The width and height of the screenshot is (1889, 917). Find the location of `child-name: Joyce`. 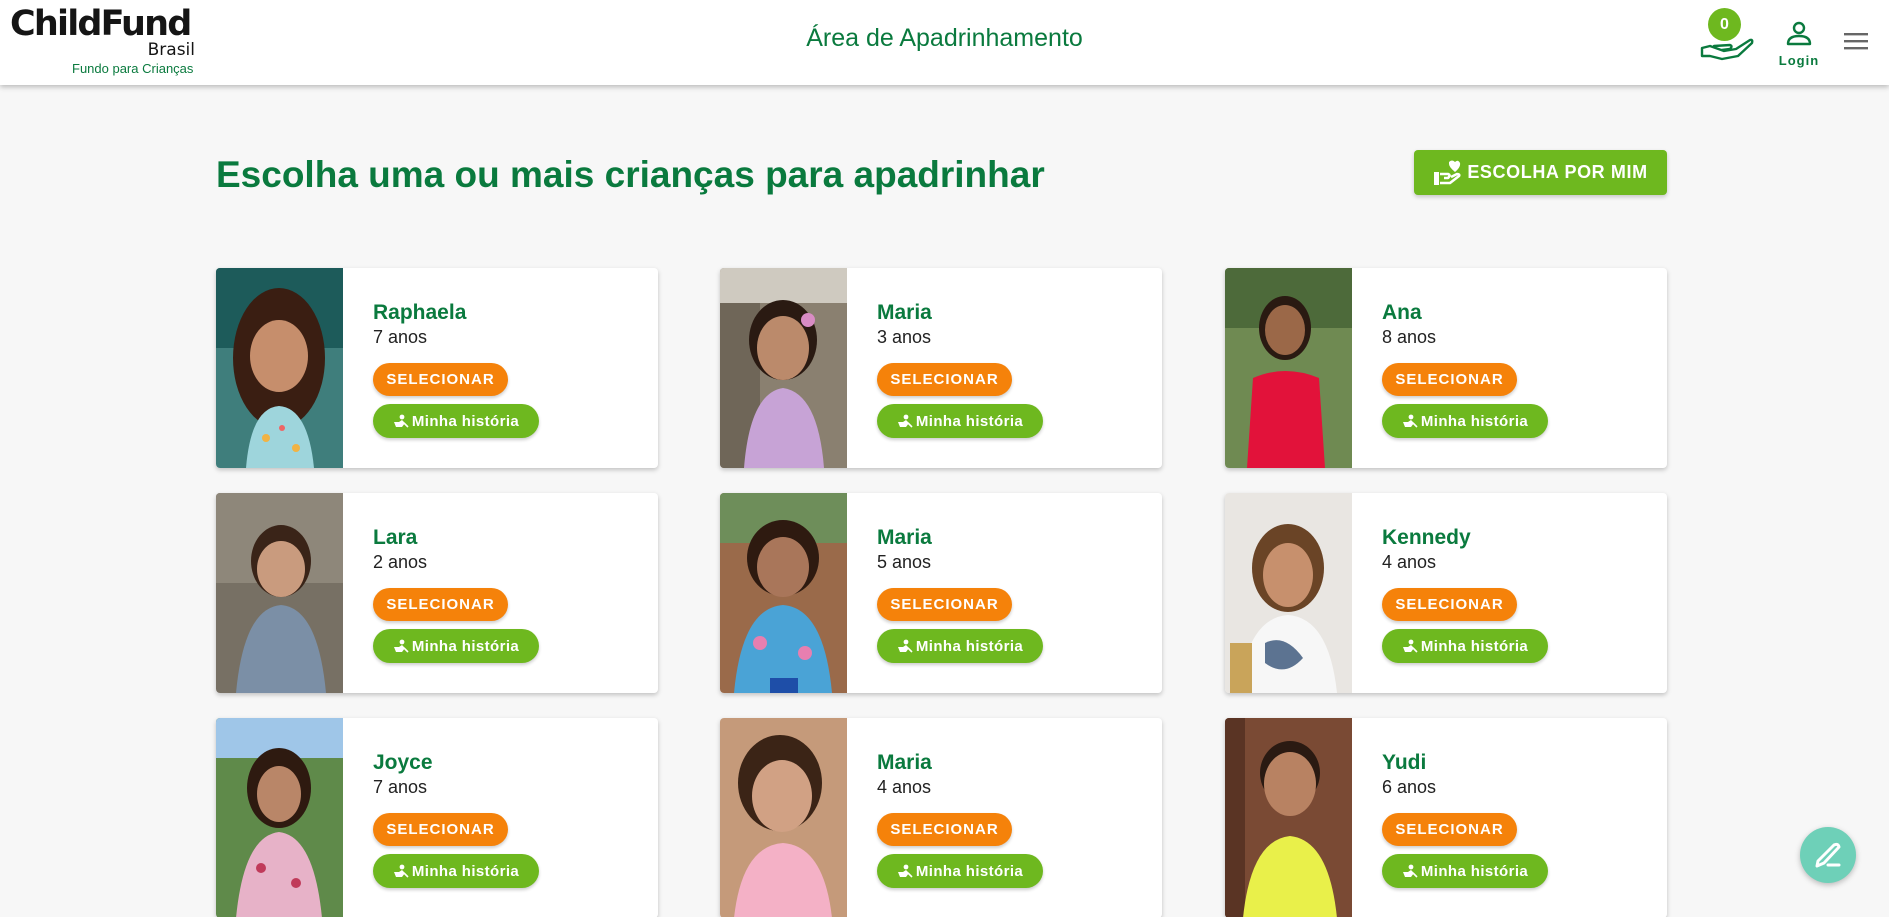

child-name: Joyce is located at coordinates (403, 762).